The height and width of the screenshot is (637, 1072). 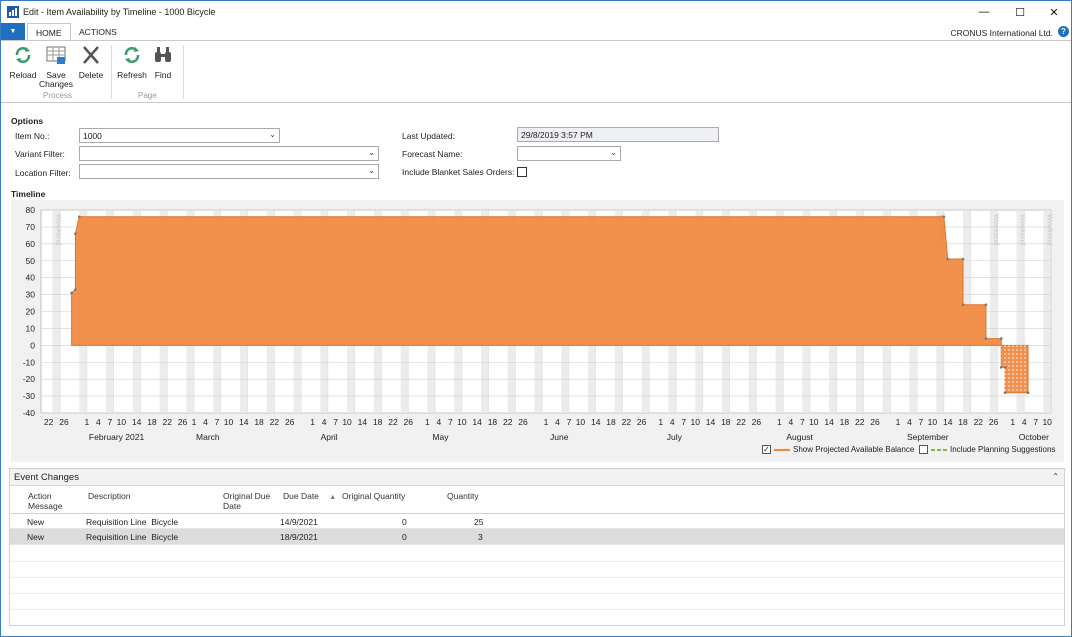 What do you see at coordinates (109, 496) in the screenshot?
I see `col-description: Description` at bounding box center [109, 496].